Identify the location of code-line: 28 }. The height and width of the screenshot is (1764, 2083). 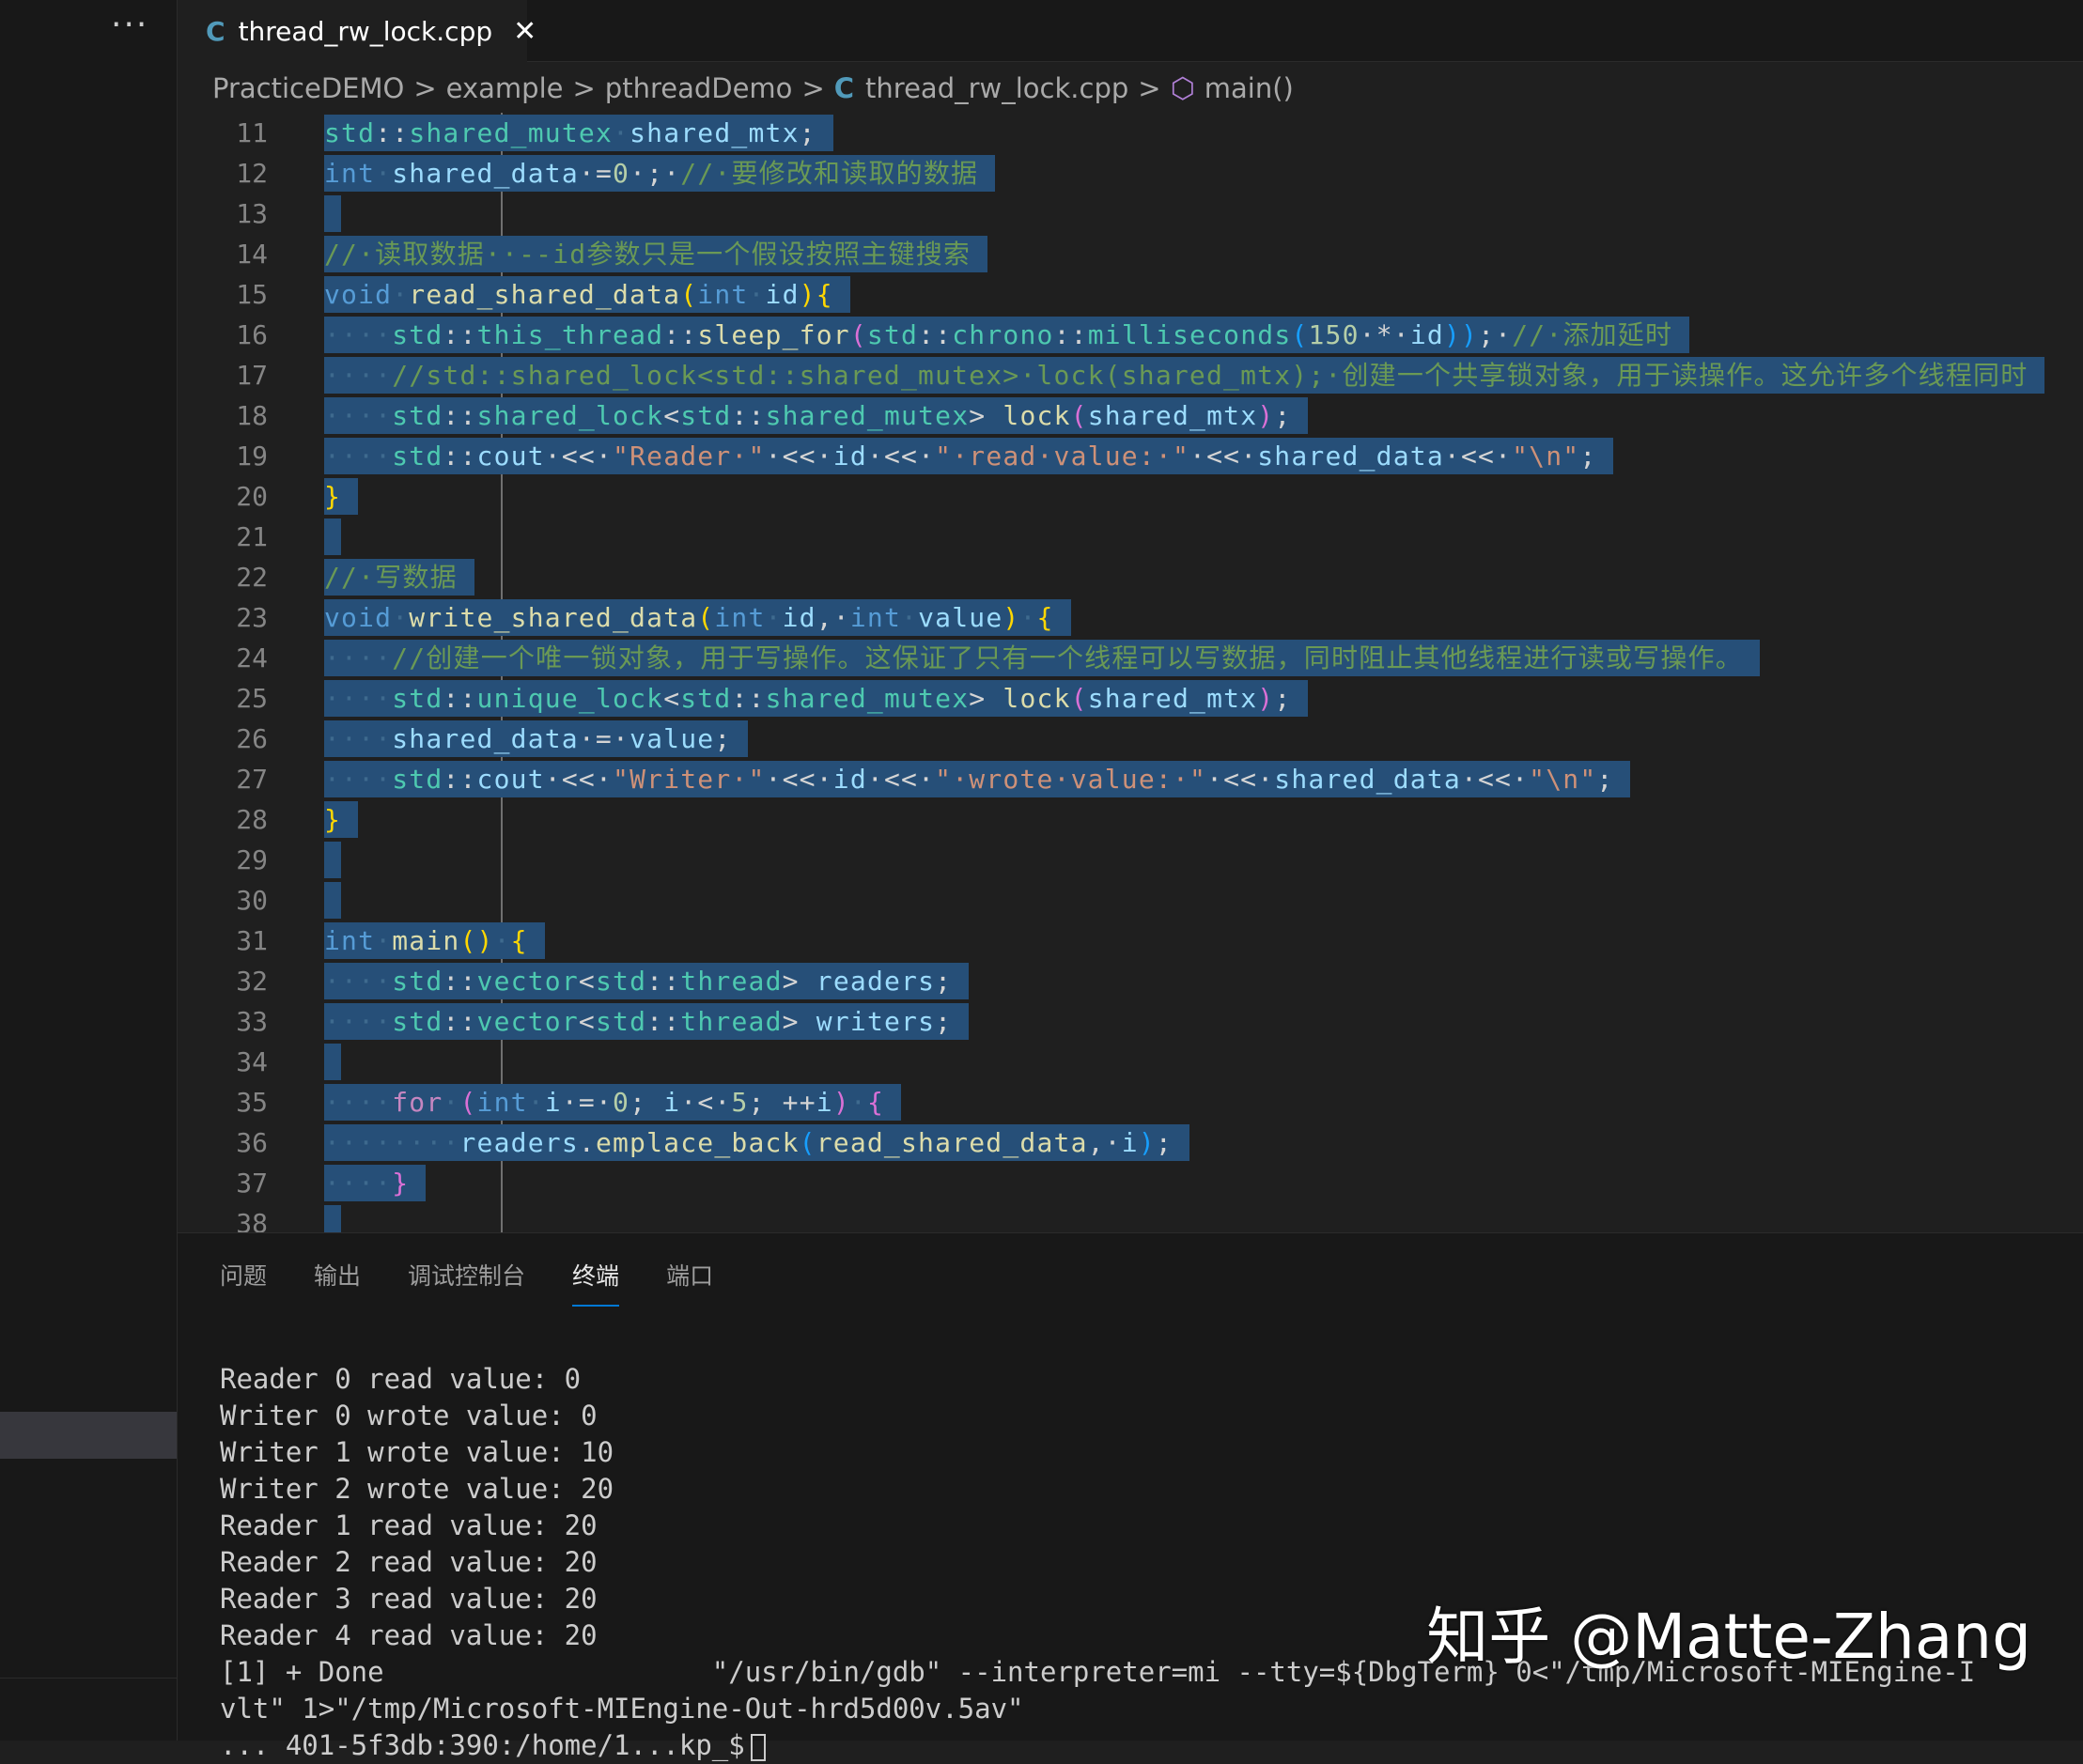
(1130, 819).